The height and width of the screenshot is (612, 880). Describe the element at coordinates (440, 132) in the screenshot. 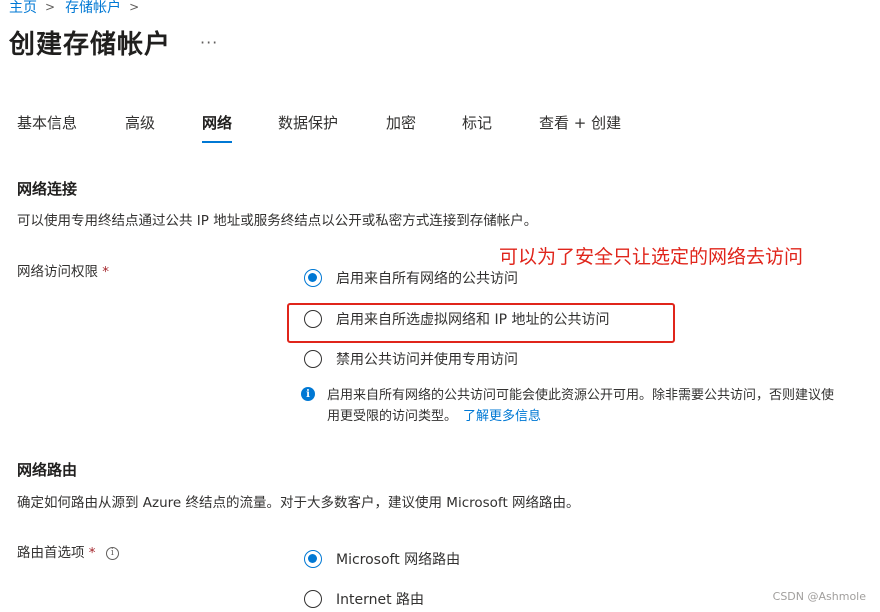

I see `tab-bar: 基本信息 高级 网络 数据保护 加密 标记 查看 + 创建` at that location.